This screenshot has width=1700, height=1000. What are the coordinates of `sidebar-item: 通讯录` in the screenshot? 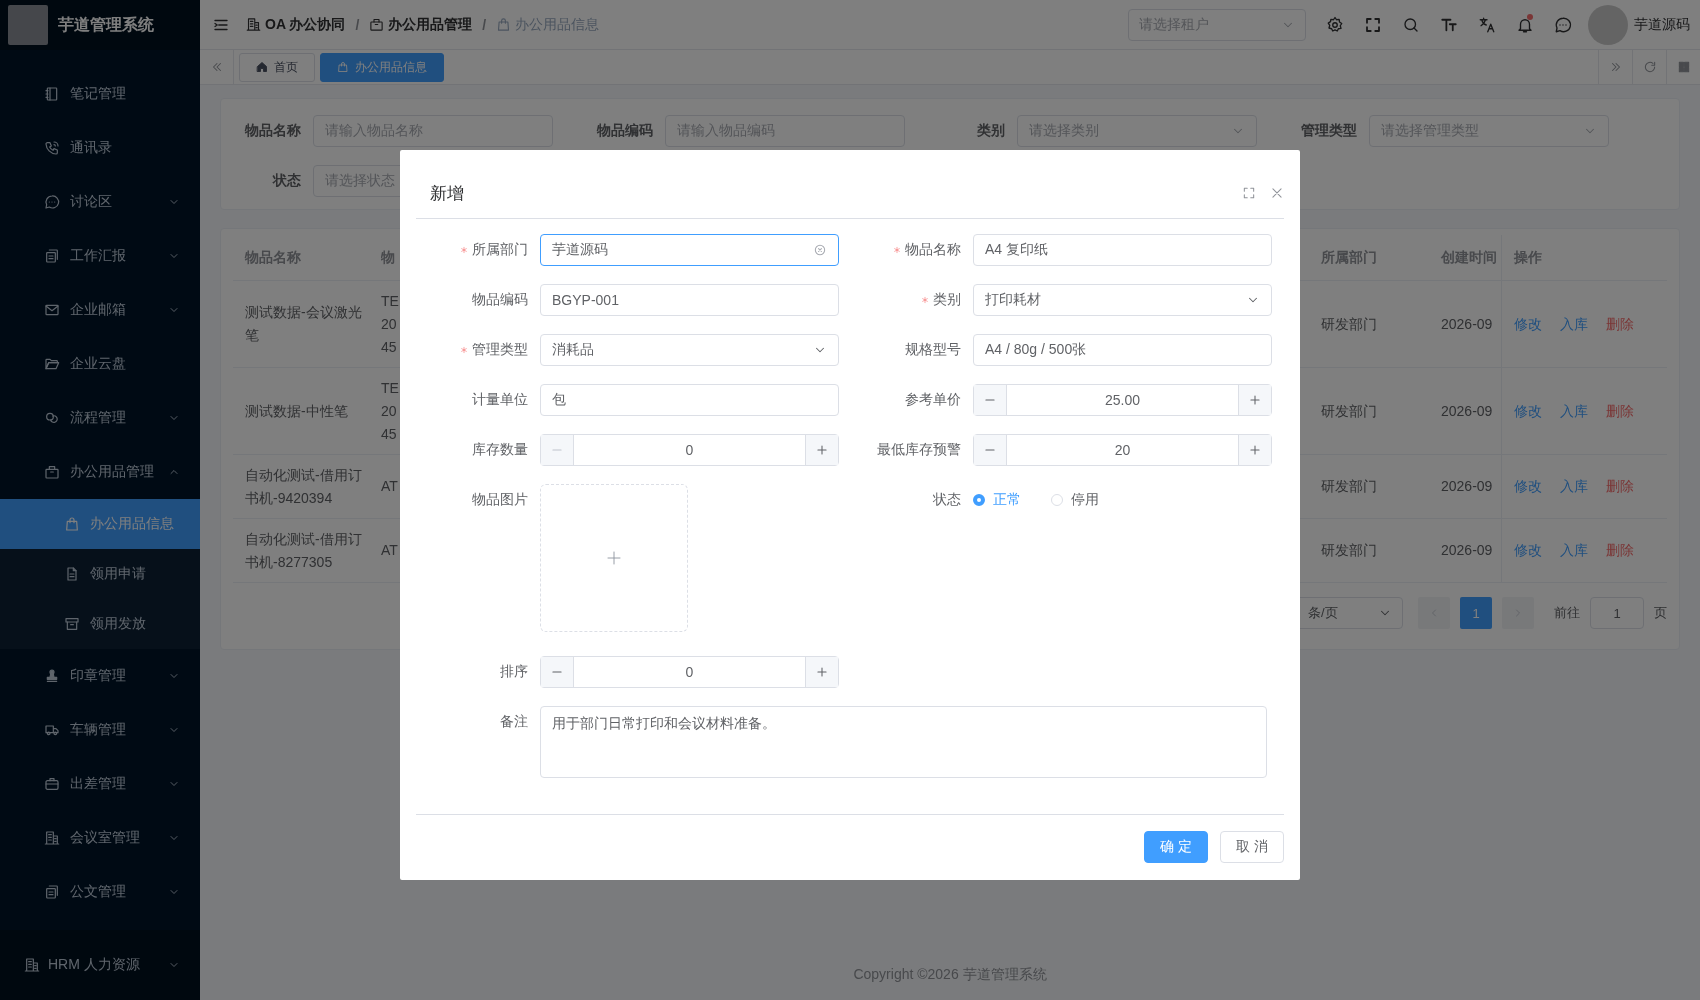 It's located at (100, 148).